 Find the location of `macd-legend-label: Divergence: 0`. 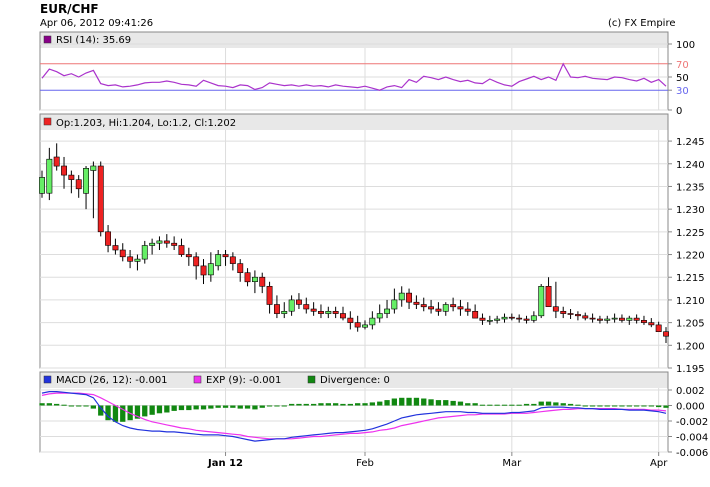

macd-legend-label: Divergence: 0 is located at coordinates (355, 380).